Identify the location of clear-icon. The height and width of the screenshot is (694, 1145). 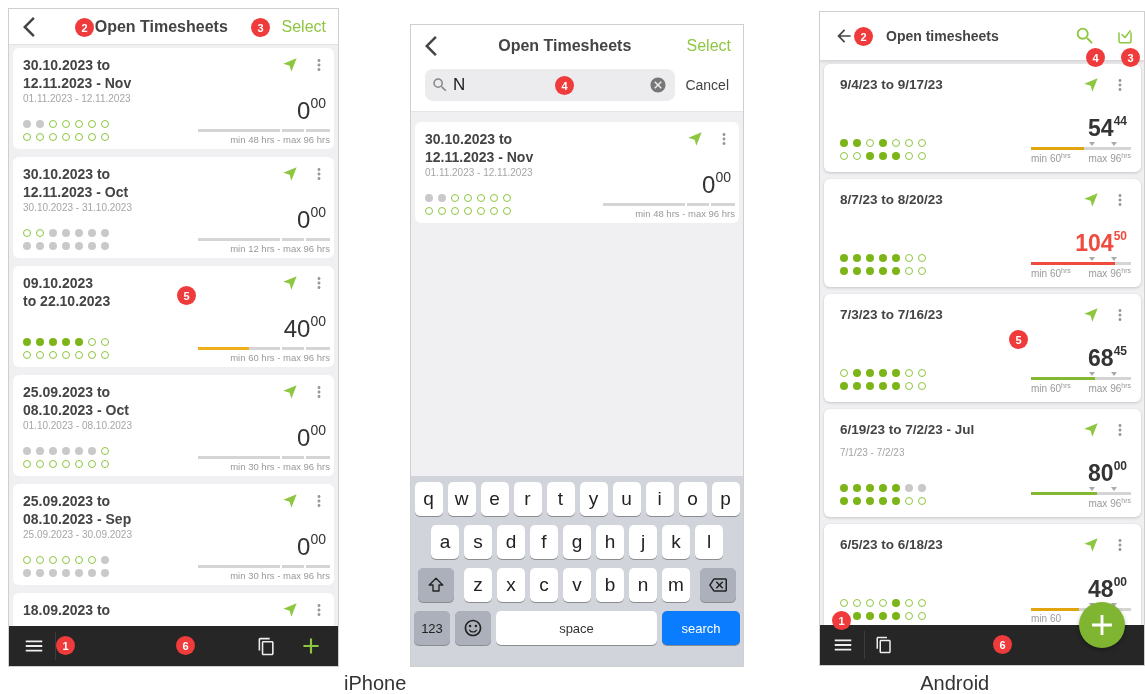
(658, 85).